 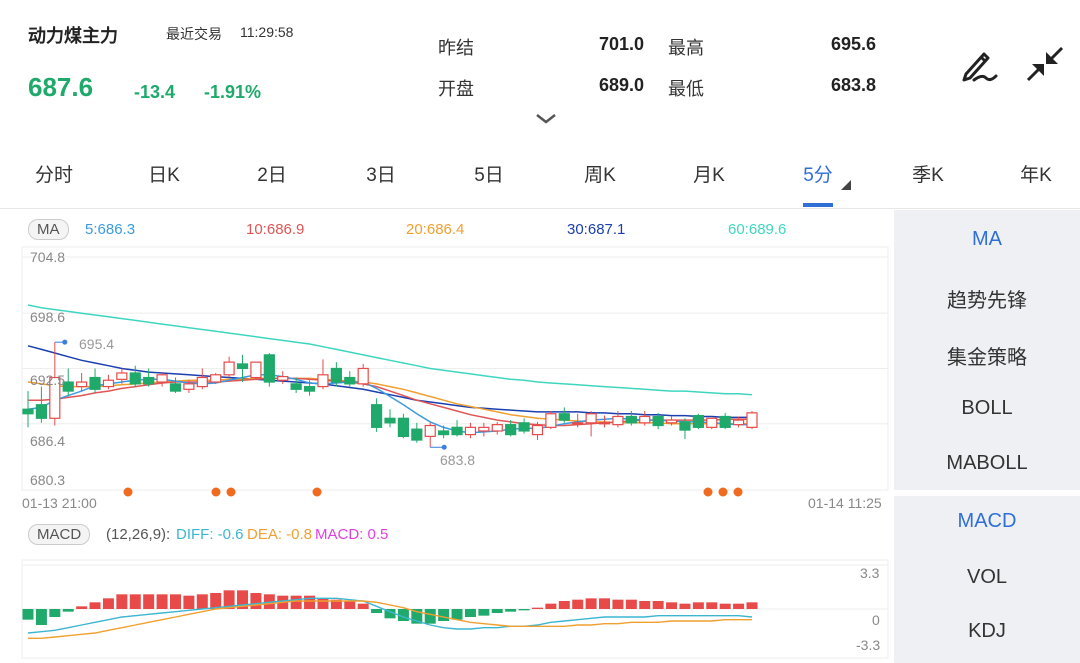 What do you see at coordinates (164, 173) in the screenshot?
I see `tab-daily: 日K` at bounding box center [164, 173].